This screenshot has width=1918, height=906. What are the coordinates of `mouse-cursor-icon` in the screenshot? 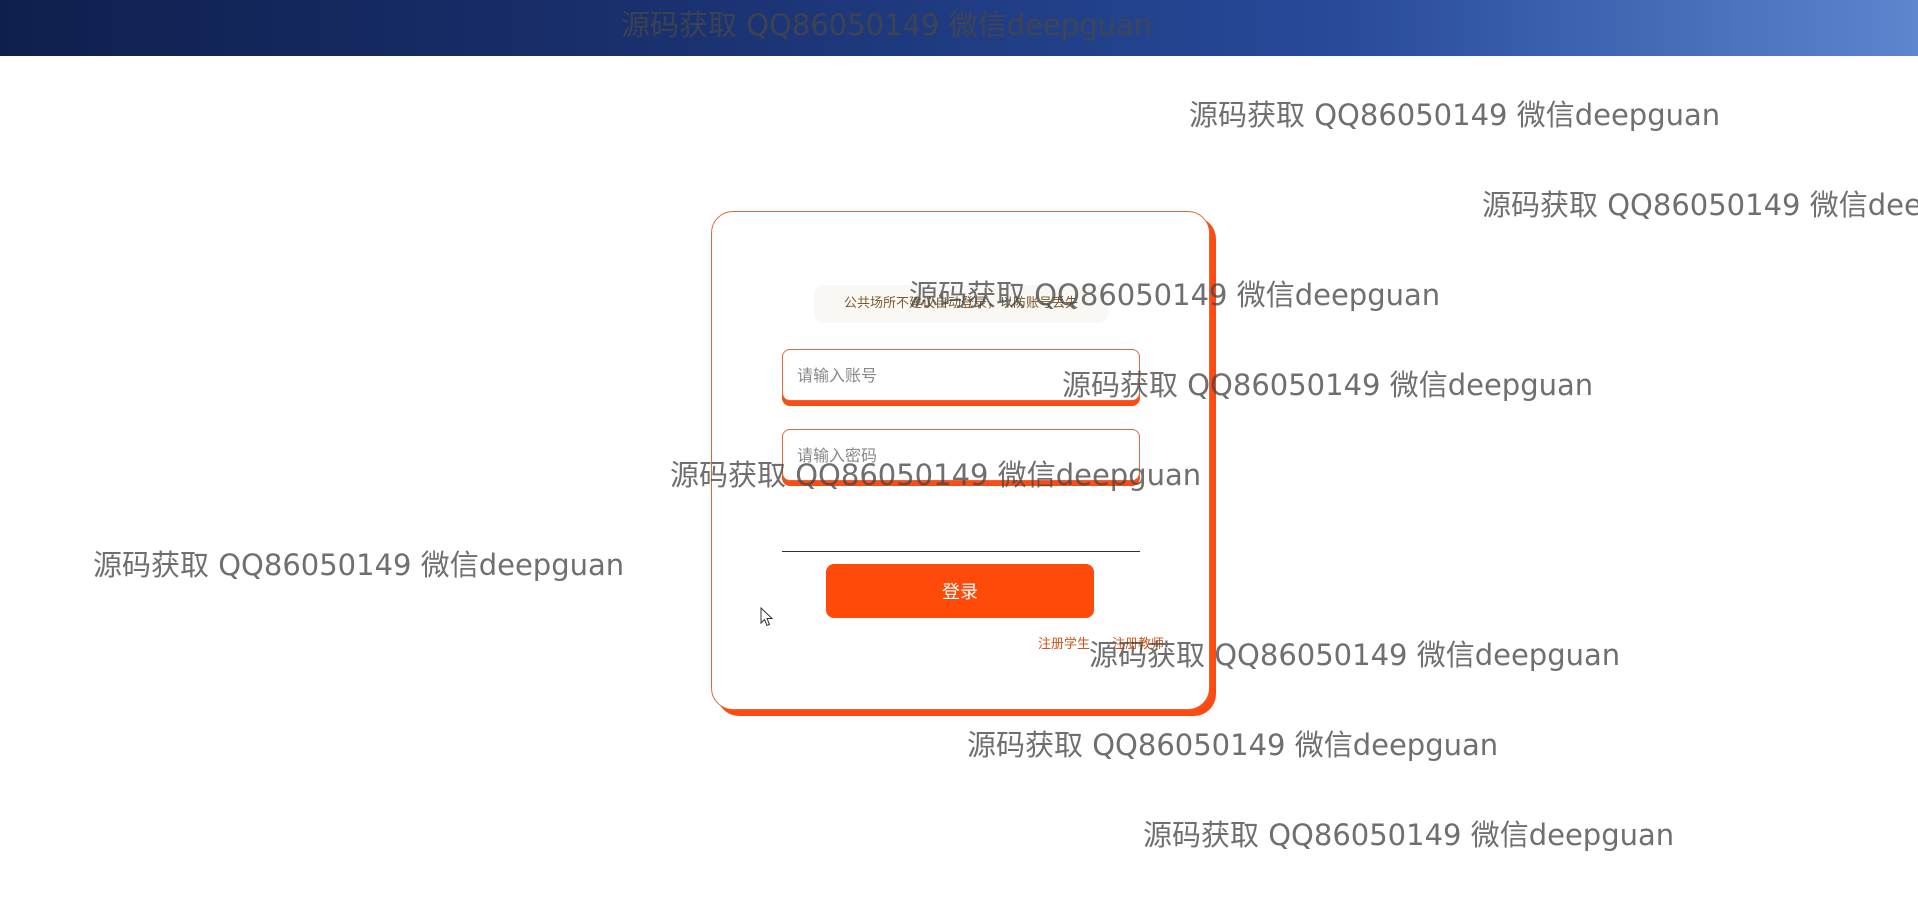 It's located at (767, 617).